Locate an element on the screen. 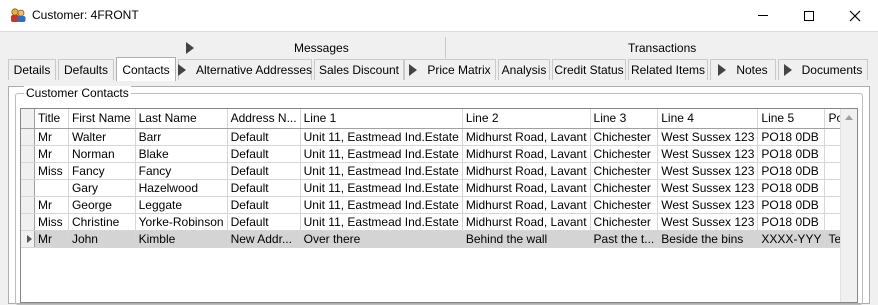  tab-alternative-addresses: Alternative Addresses is located at coordinates (244, 69).